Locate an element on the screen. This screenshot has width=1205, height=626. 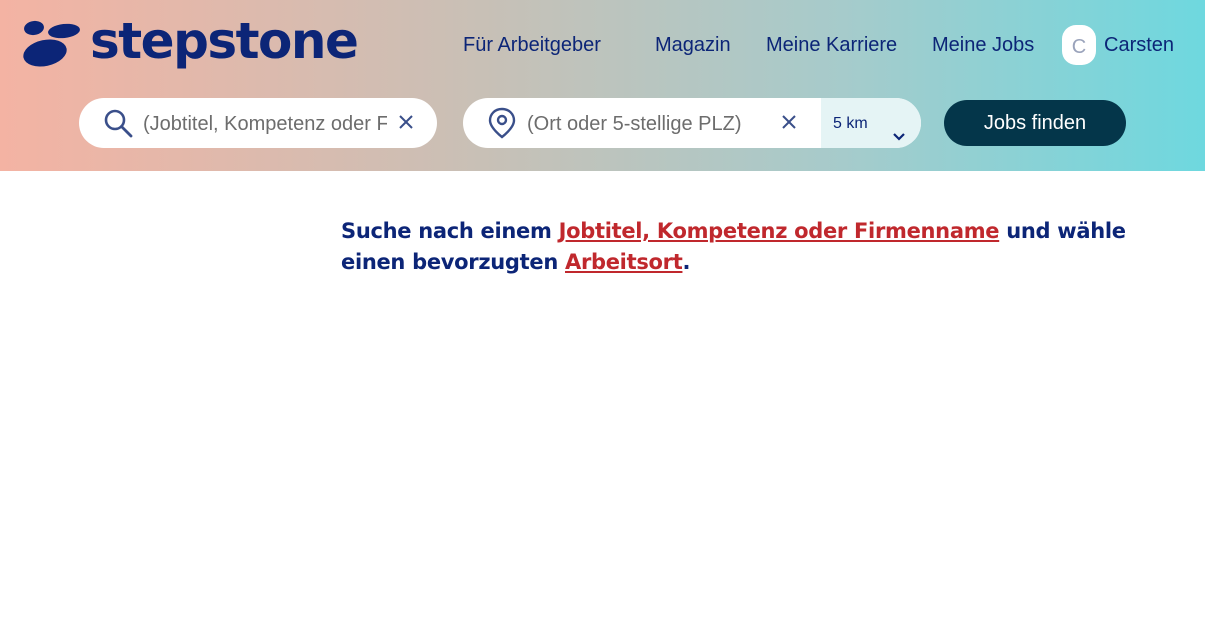
nav-link-magazine: Magazin is located at coordinates (693, 45).